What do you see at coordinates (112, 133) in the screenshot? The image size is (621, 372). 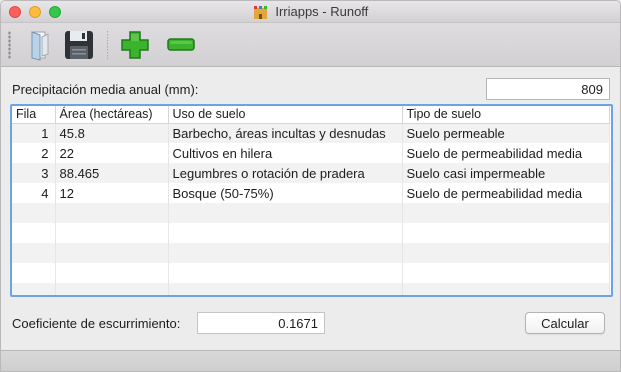 I see `cell-area: 45.8` at bounding box center [112, 133].